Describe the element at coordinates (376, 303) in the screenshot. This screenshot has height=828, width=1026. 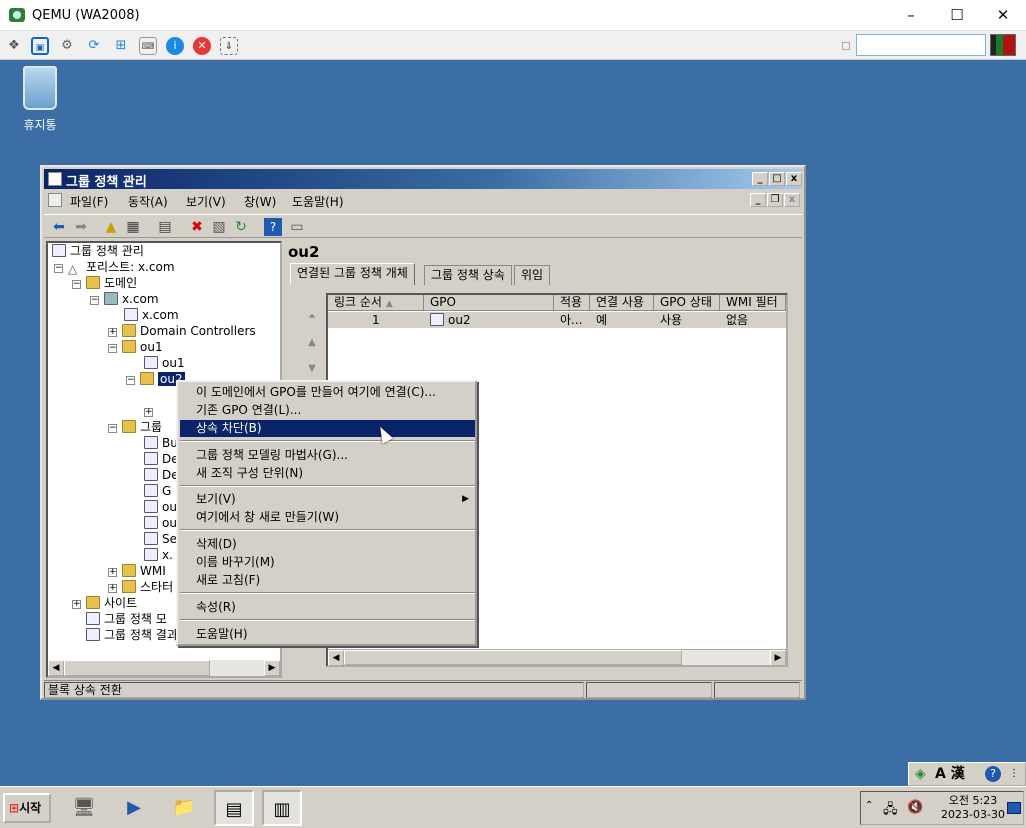
I see `col-link-order: 링크 순서 ▲` at that location.